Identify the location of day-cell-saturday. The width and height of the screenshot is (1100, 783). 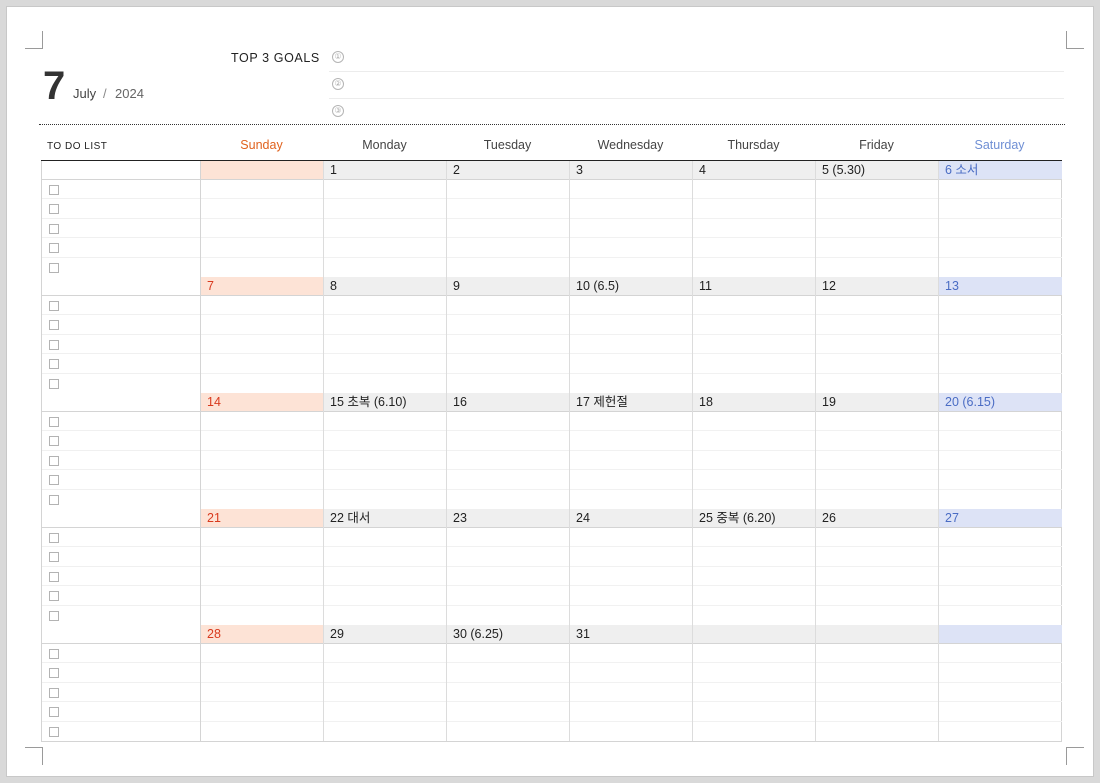
(1000, 683).